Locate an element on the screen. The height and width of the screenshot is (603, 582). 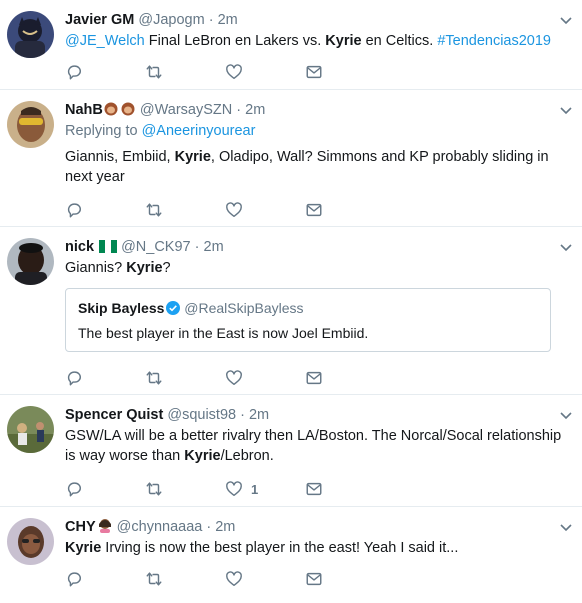
quoted-author-handle: @RealSkipBayless is located at coordinates (244, 308).